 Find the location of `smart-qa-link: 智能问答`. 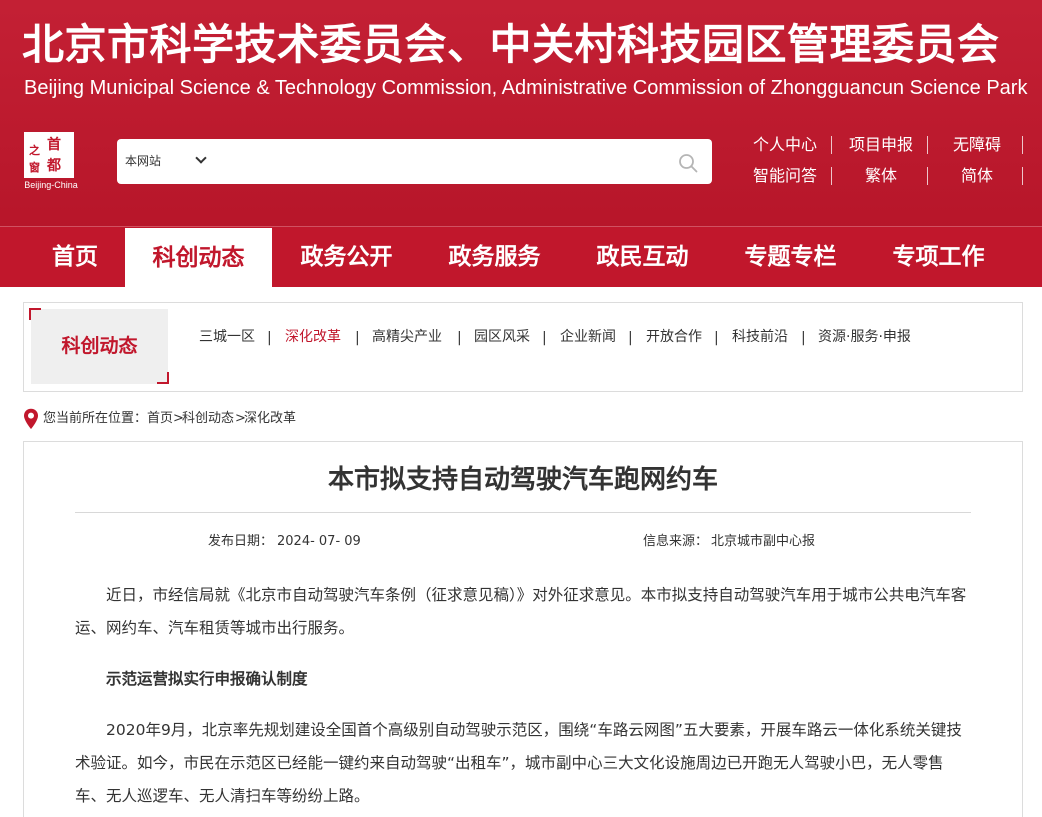

smart-qa-link: 智能问答 is located at coordinates (785, 176).